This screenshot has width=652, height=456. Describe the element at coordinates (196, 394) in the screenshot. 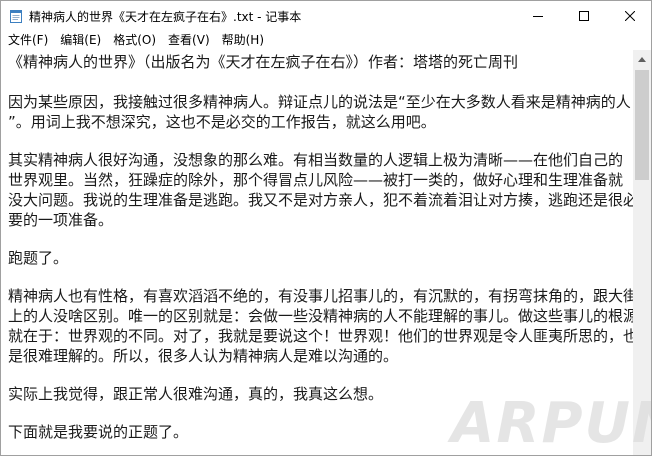

I see `text-line: 实际上我觉得，跟正常人很难沟通，真的，我真这么想。` at that location.